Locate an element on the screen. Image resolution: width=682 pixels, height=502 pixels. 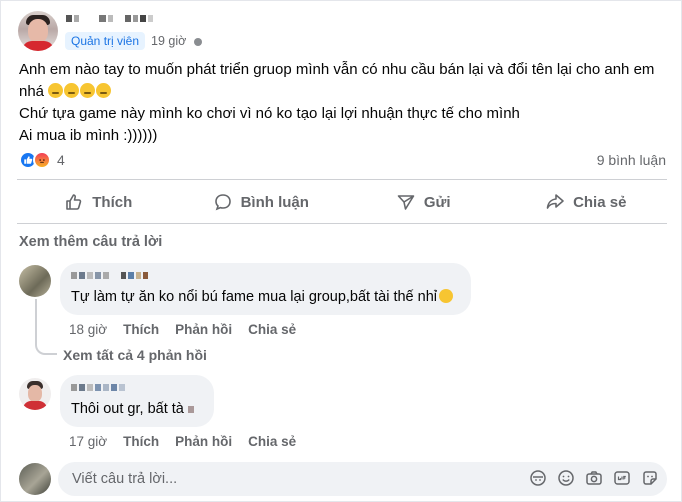
reaction-summary: 4 is located at coordinates (42, 160).